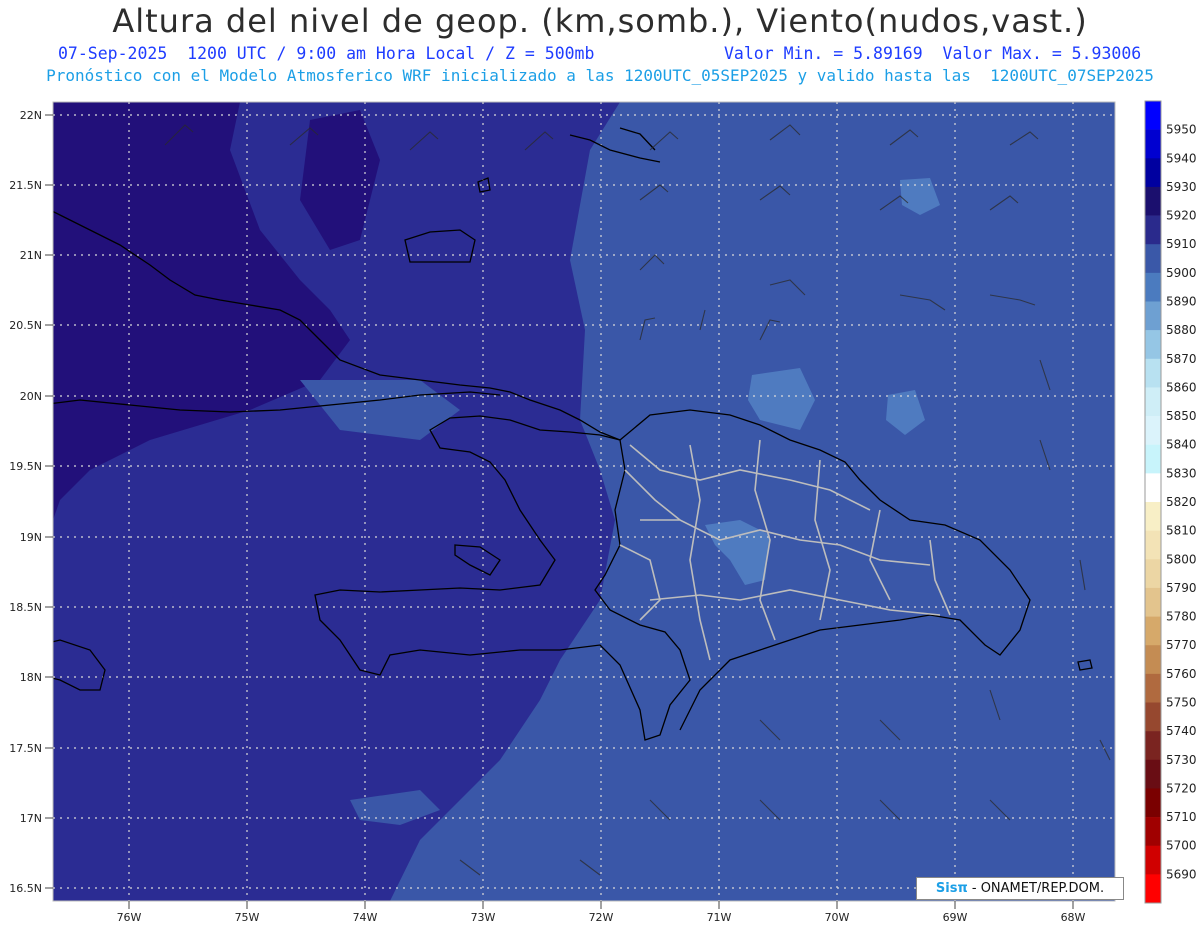  I want to click on colorbar-label: 5890, so click(1181, 302).